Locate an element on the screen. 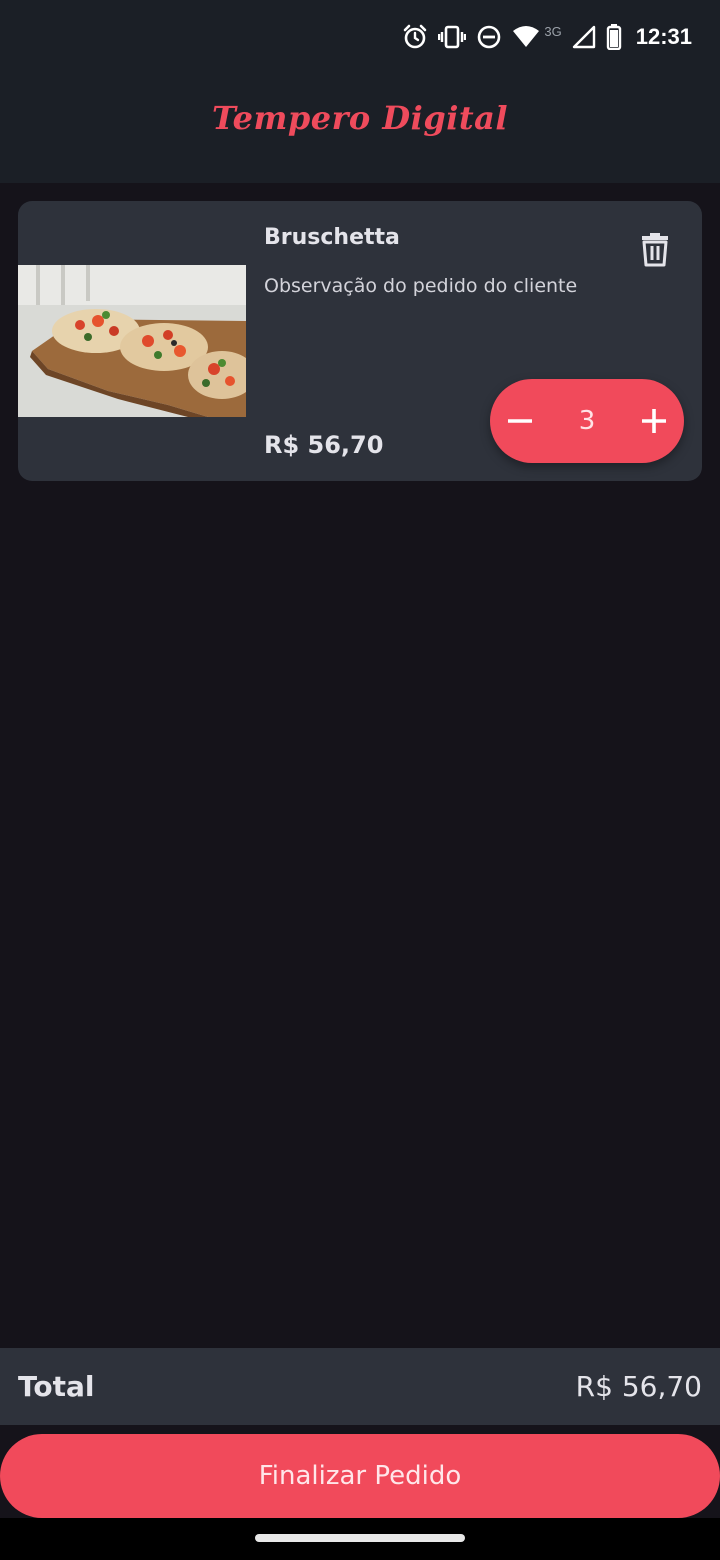 The image size is (720, 1560). network-type: 3G is located at coordinates (553, 31).